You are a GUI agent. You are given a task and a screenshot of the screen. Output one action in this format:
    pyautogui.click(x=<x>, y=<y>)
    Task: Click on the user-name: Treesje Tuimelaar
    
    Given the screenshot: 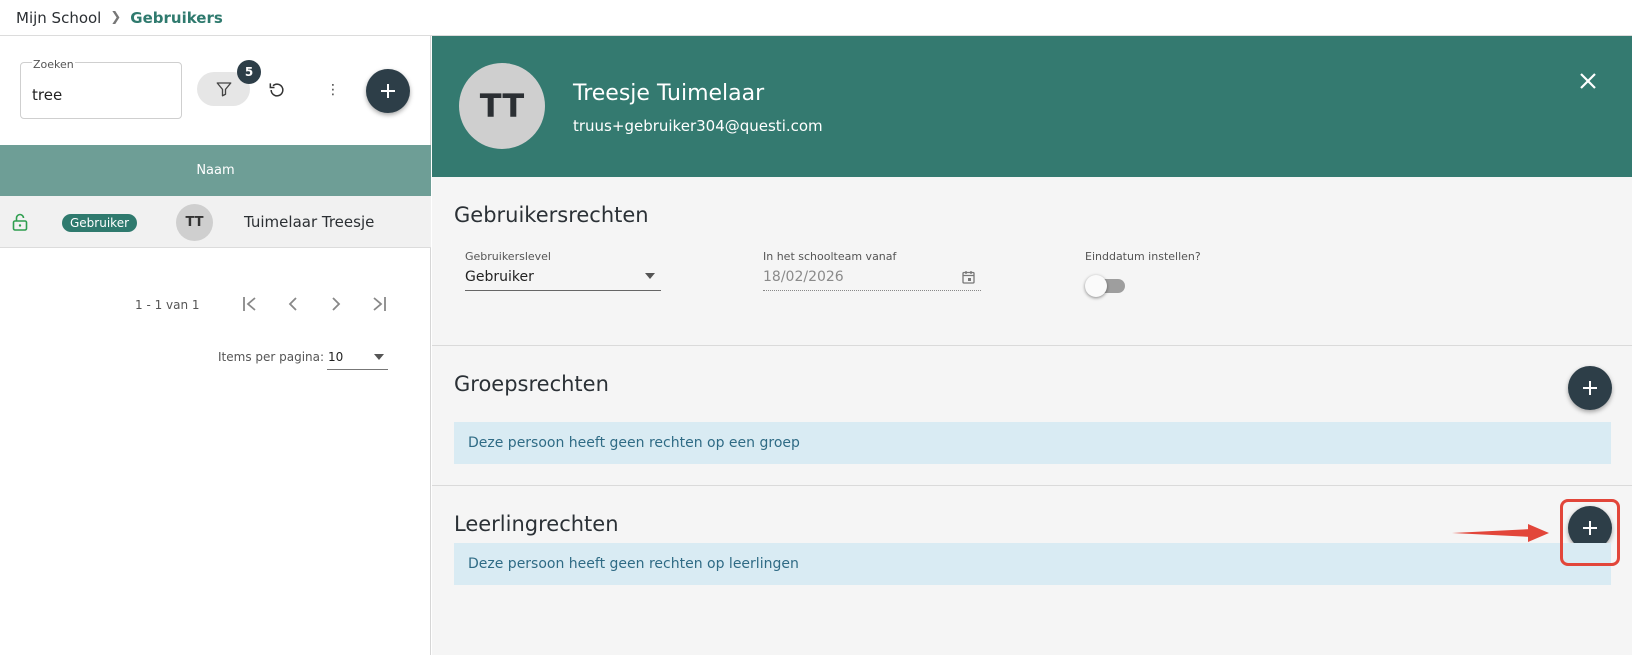 What is the action you would take?
    pyautogui.click(x=669, y=93)
    